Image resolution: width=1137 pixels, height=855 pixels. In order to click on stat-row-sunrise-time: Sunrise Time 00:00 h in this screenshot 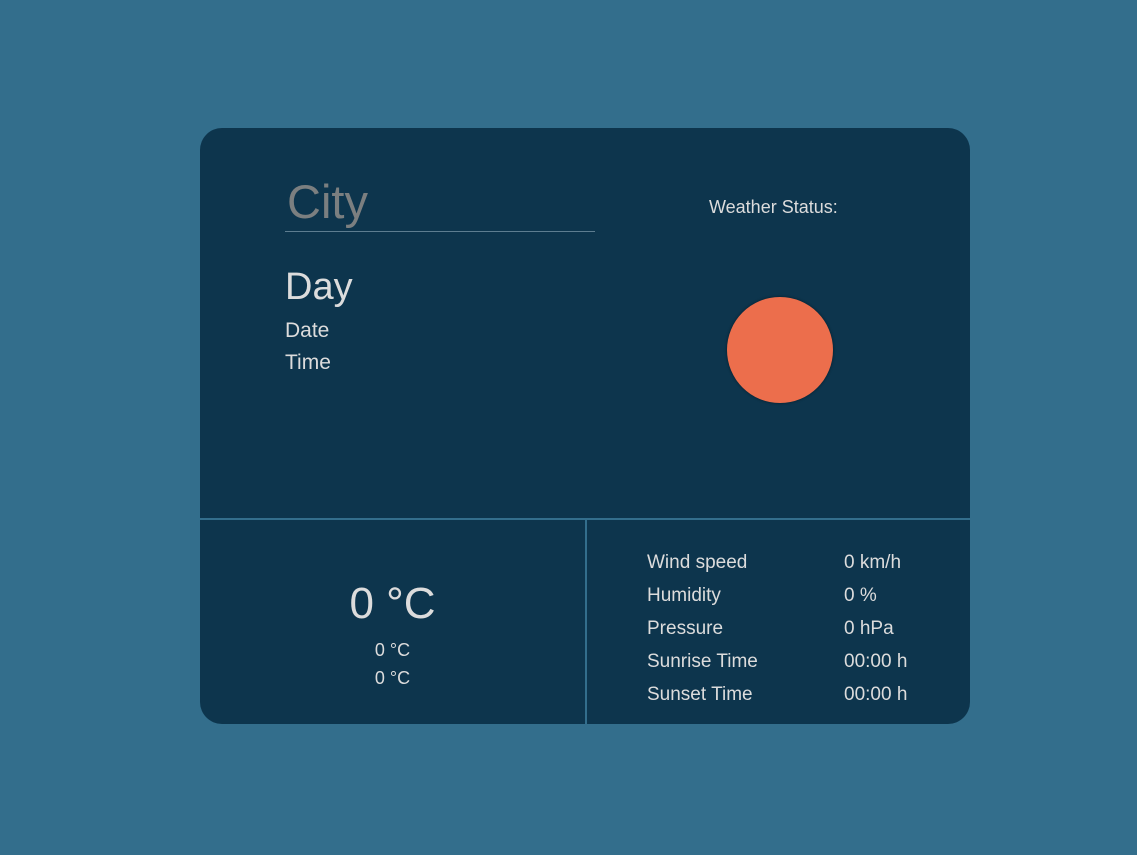, I will do `click(797, 666)`.